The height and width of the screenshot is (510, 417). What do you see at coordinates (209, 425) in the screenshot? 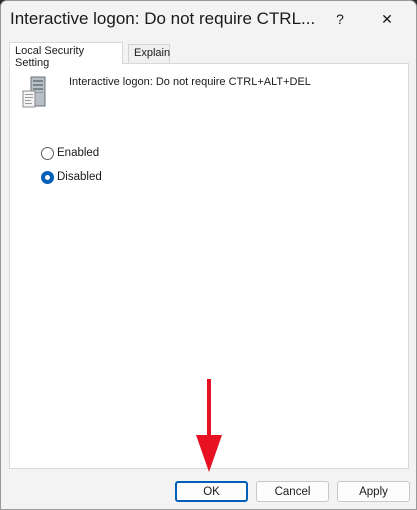
I see `red-arrow-down-icon` at bounding box center [209, 425].